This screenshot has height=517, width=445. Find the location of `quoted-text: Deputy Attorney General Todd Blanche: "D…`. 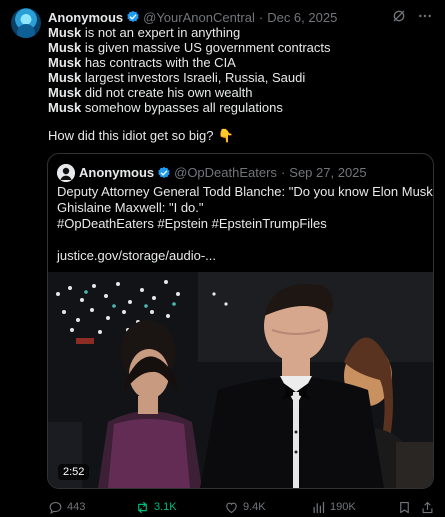

quoted-text: Deputy Attorney General Todd Blanche: "D… is located at coordinates (245, 224).